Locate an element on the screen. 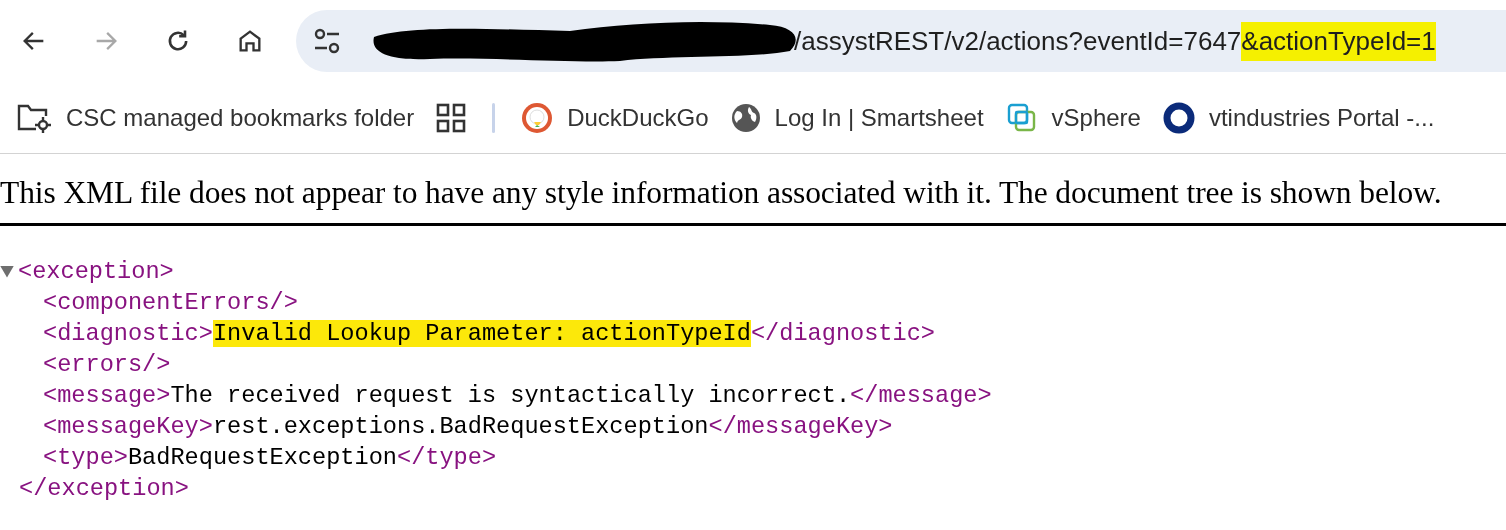  bookmark-link: Log In | Smartsheet is located at coordinates (857, 117).